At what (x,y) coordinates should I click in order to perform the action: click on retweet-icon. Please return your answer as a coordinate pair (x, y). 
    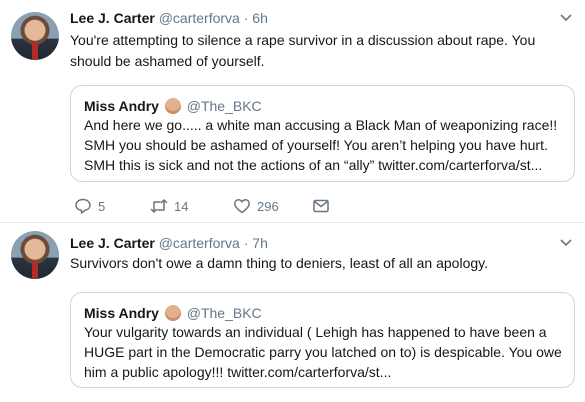
    Looking at the image, I should click on (159, 206).